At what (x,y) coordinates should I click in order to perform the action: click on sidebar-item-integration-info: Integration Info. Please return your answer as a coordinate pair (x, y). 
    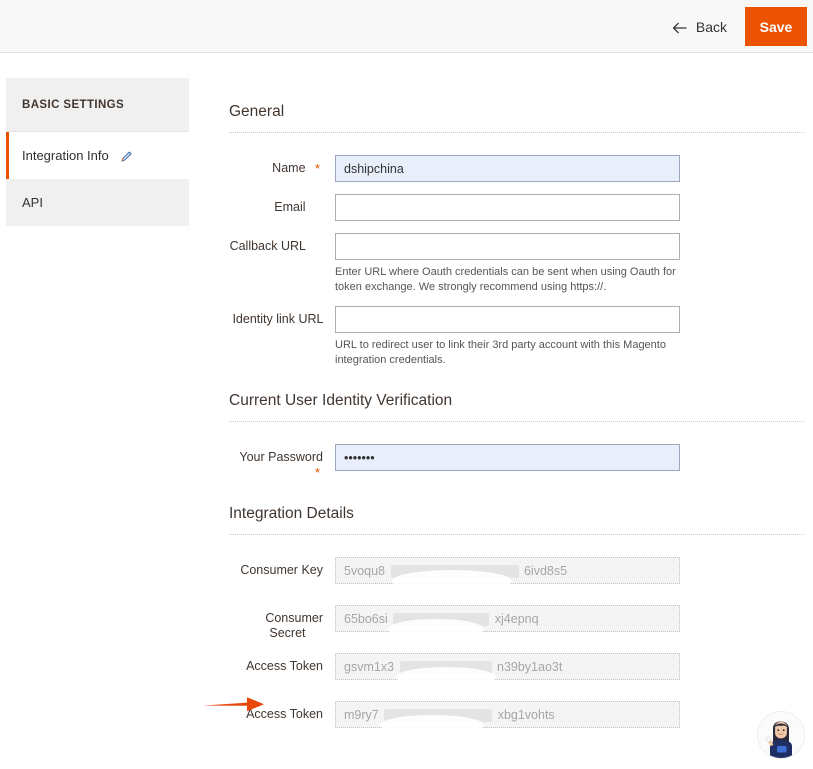
    Looking at the image, I should click on (97, 155).